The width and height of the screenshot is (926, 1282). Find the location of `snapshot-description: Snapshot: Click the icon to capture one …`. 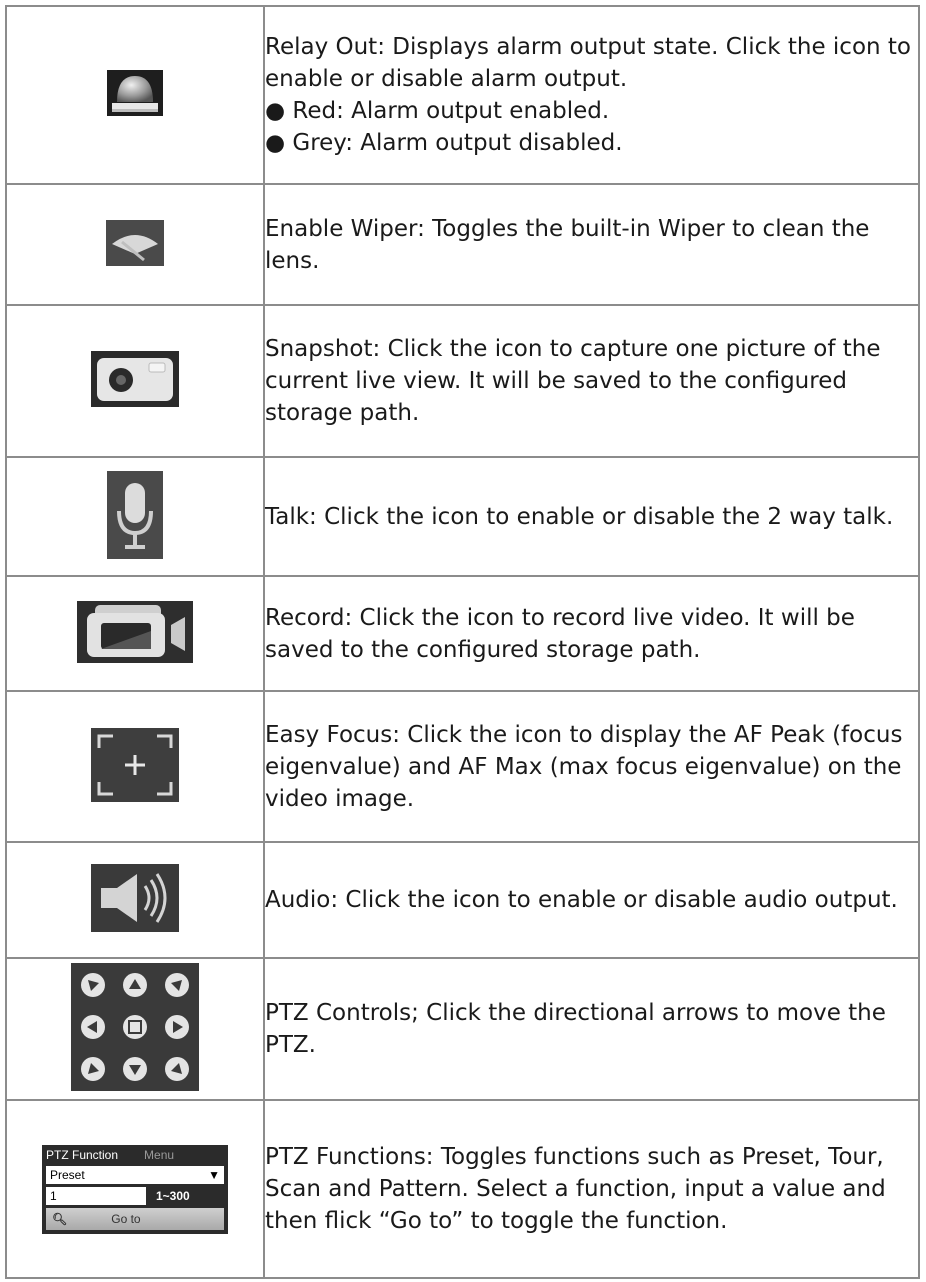

snapshot-description: Snapshot: Click the icon to capture one … is located at coordinates (573, 381).